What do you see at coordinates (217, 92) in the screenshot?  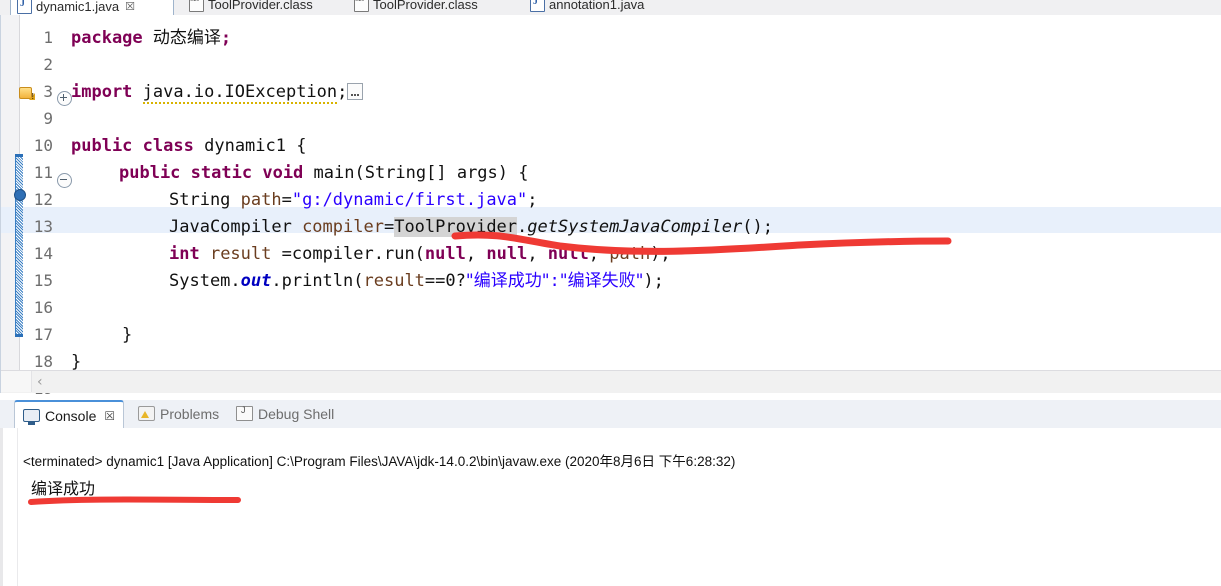 I see `code-line-3: import java.io.IOException;` at bounding box center [217, 92].